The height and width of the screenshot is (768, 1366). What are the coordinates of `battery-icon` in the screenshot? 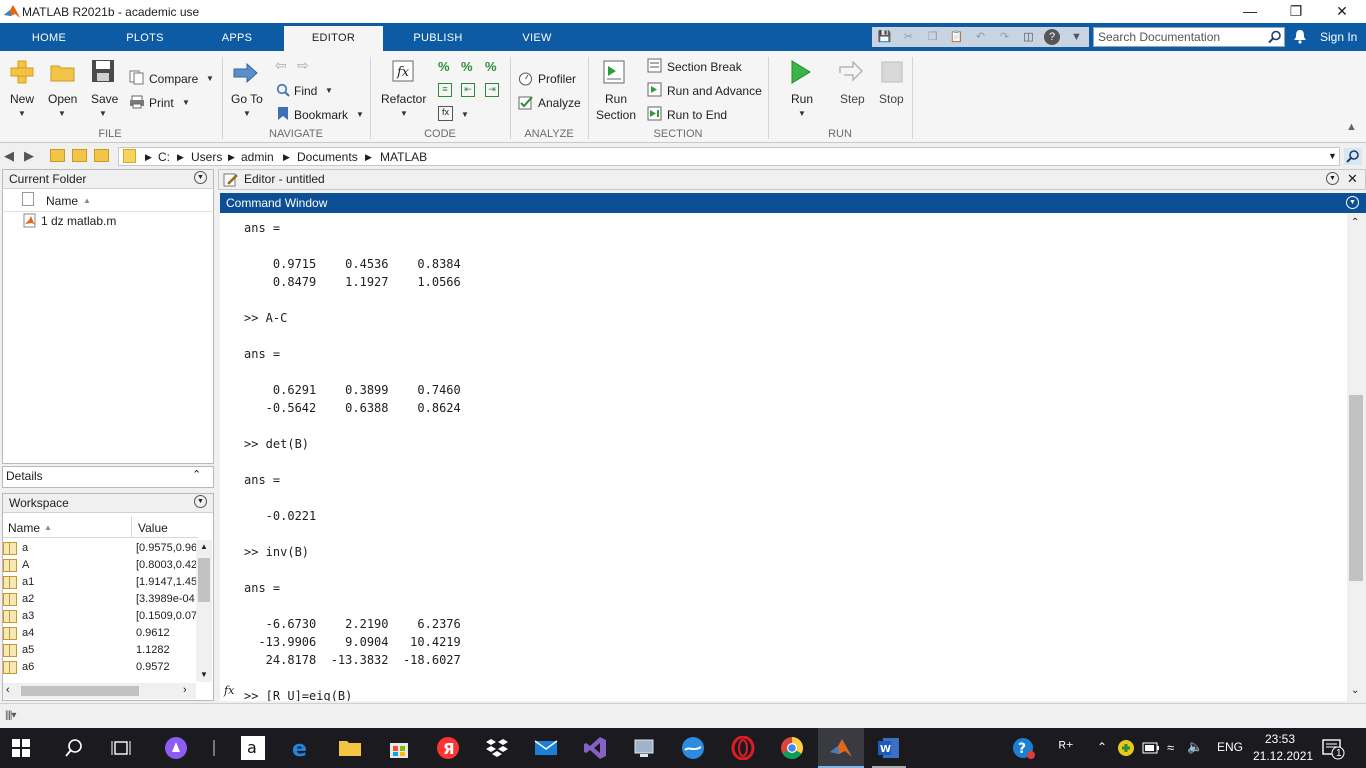 It's located at (1151, 748).